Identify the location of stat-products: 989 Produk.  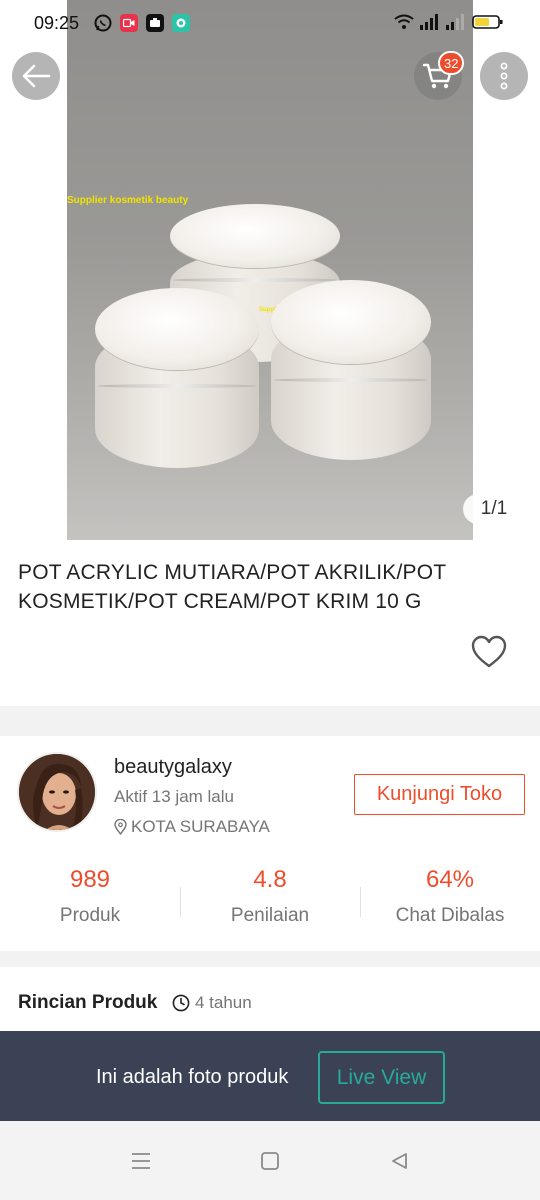
(90, 896).